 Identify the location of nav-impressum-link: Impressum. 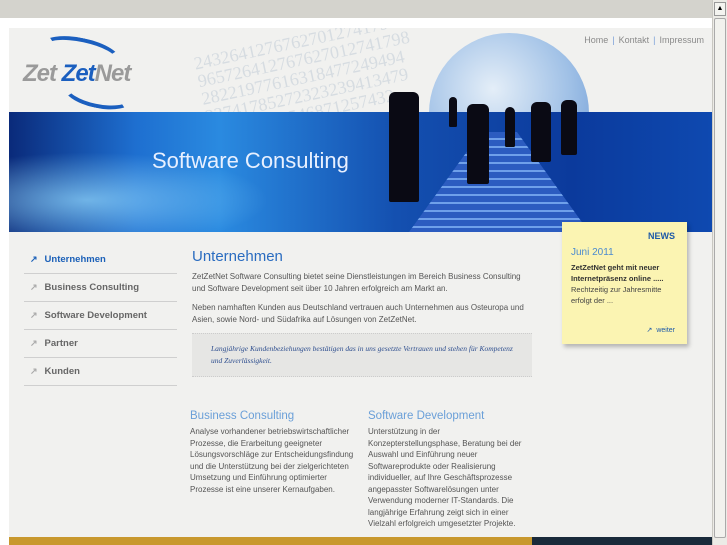
(681, 40).